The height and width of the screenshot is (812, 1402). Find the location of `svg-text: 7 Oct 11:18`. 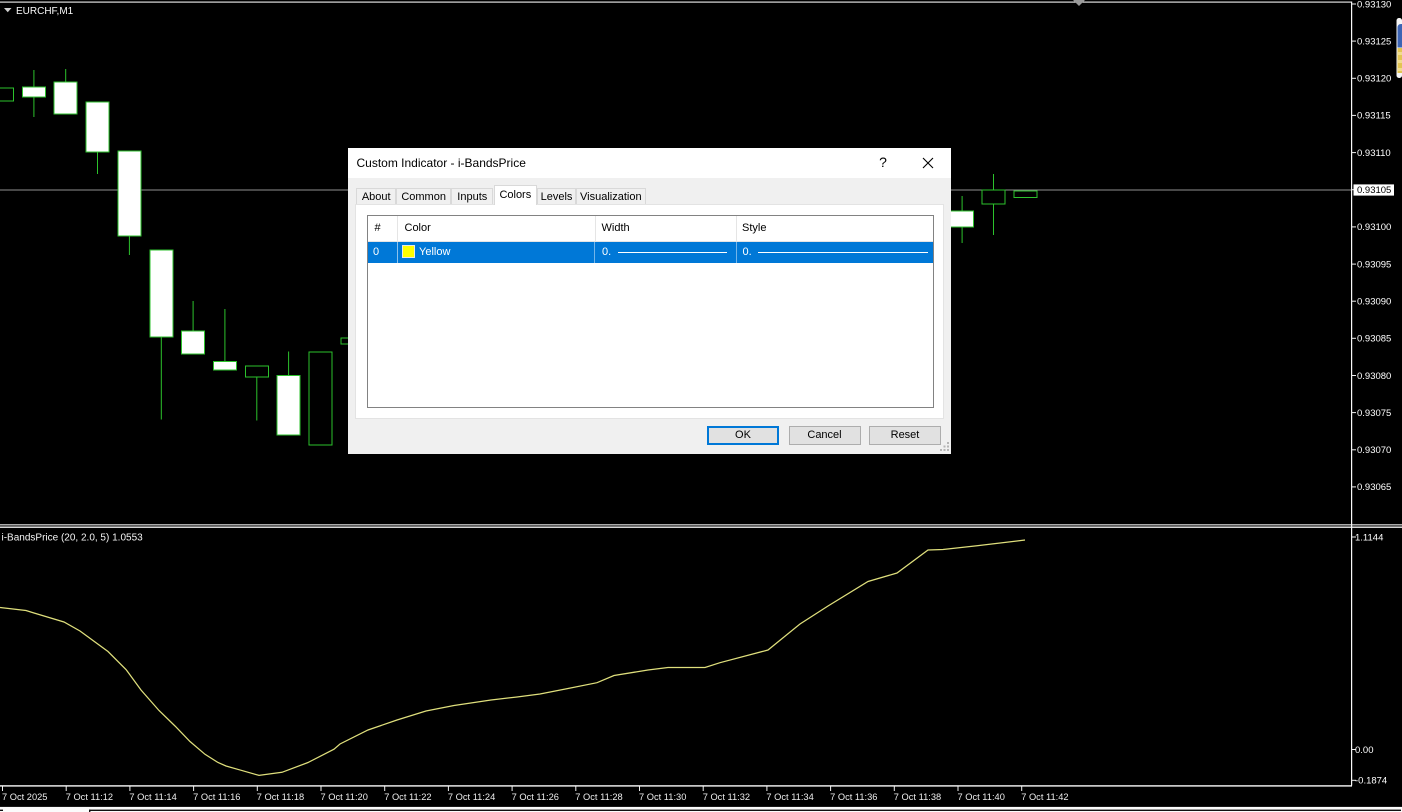

svg-text: 7 Oct 11:18 is located at coordinates (280, 797).